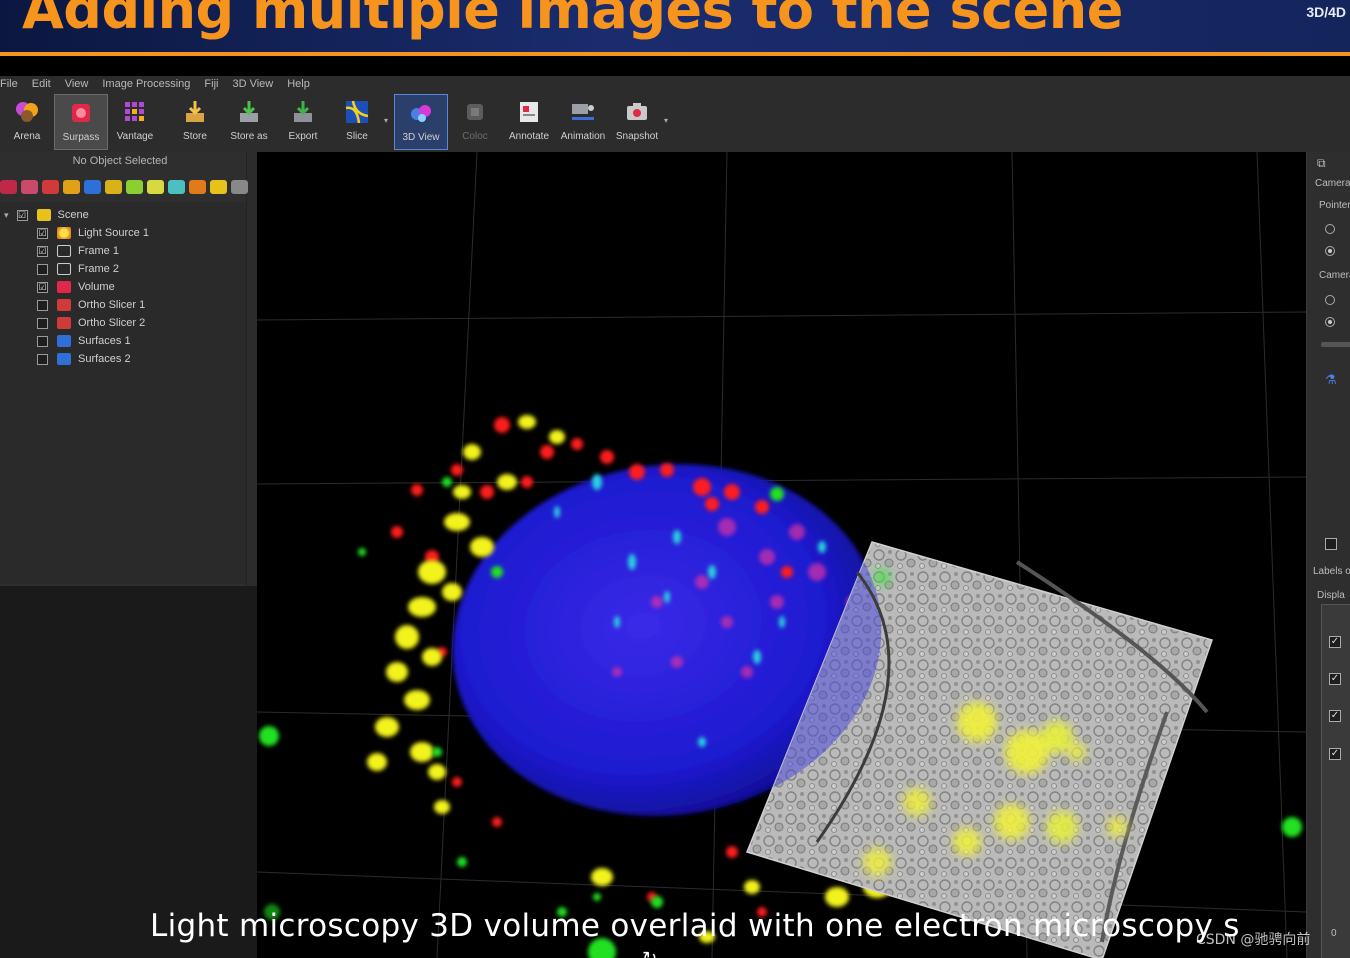 The width and height of the screenshot is (1350, 958). I want to click on slice-button: Slice, so click(357, 122).